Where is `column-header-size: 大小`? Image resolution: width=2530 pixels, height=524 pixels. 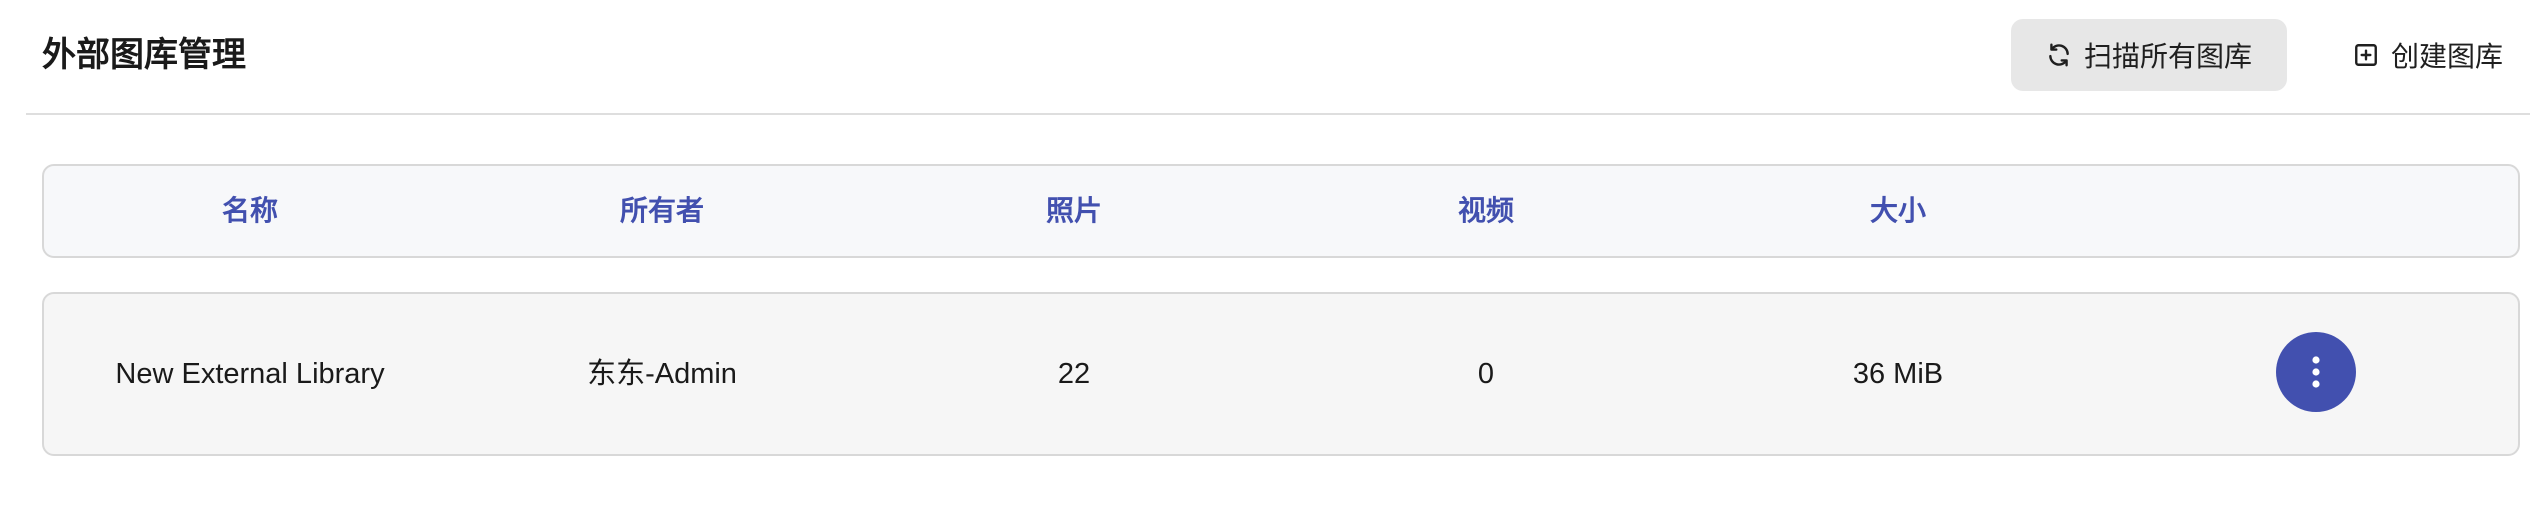 column-header-size: 大小 is located at coordinates (1897, 210).